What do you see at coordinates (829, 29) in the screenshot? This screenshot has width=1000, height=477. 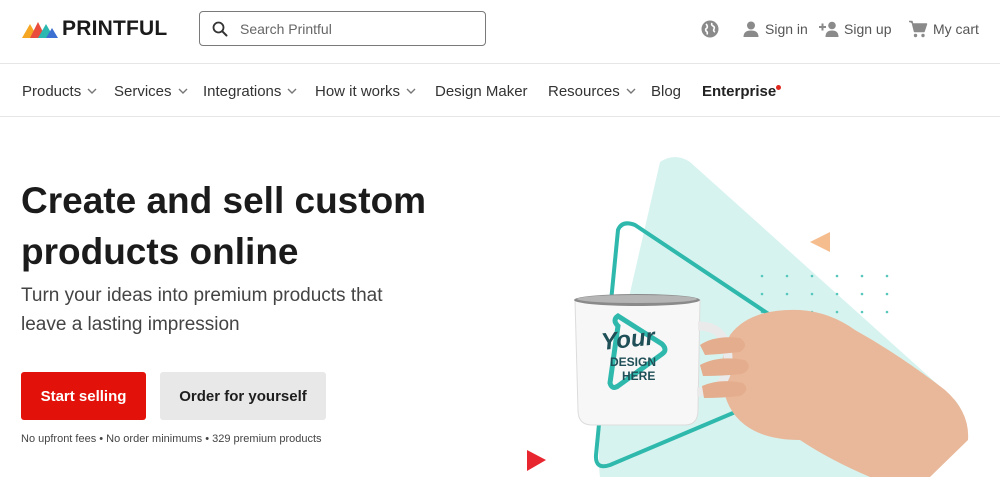 I see `add-user-icon` at bounding box center [829, 29].